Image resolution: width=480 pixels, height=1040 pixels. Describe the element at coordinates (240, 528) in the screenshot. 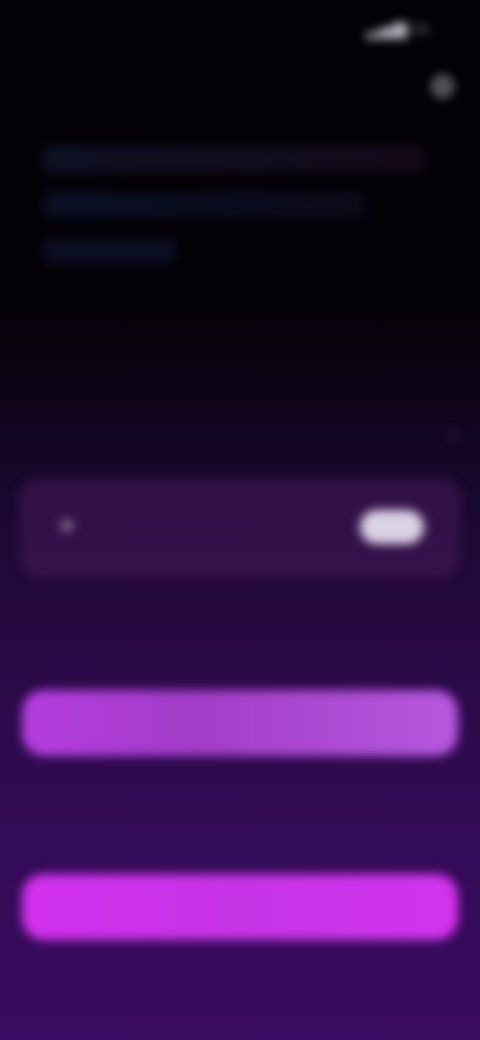

I see `feature-card: ✦` at that location.